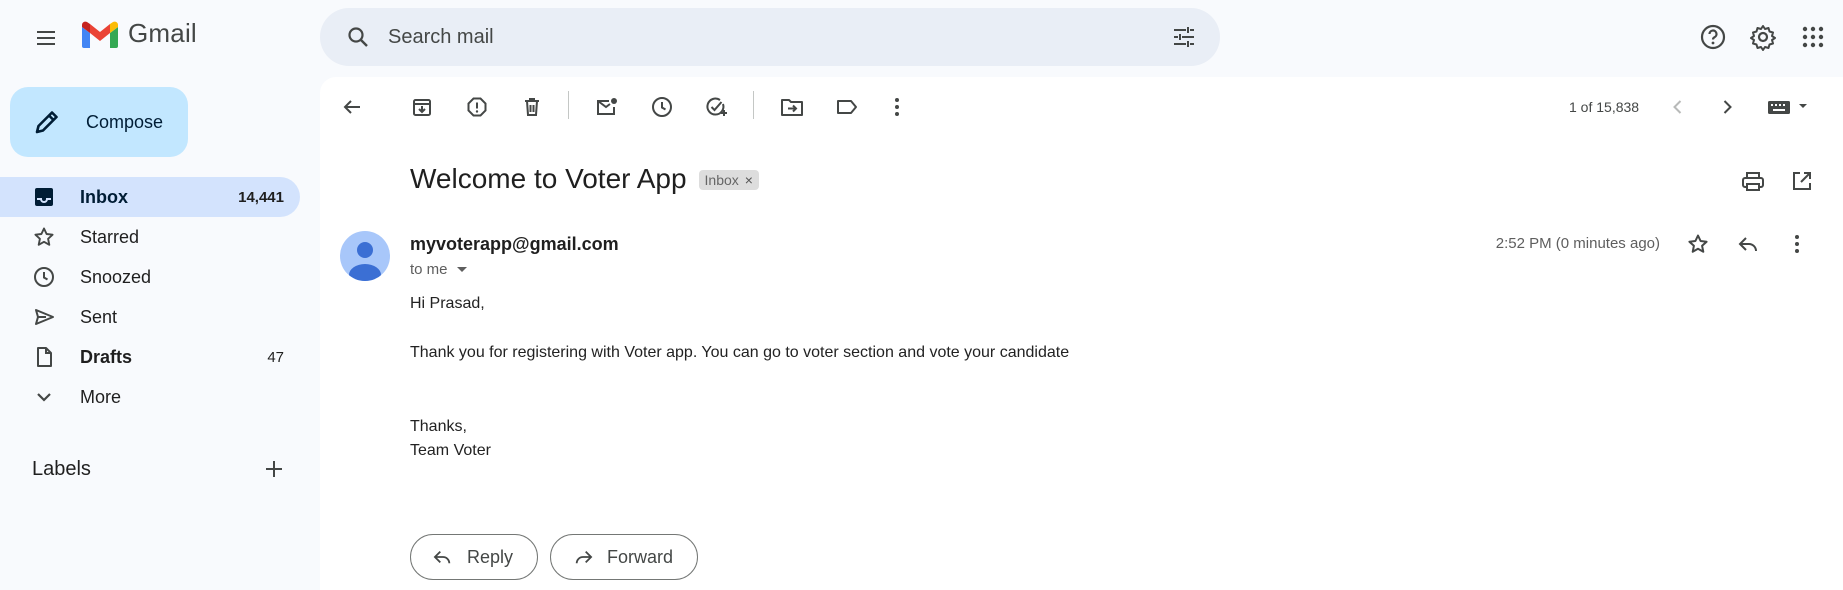 The height and width of the screenshot is (590, 1843). I want to click on hamburger-icon, so click(46, 38).